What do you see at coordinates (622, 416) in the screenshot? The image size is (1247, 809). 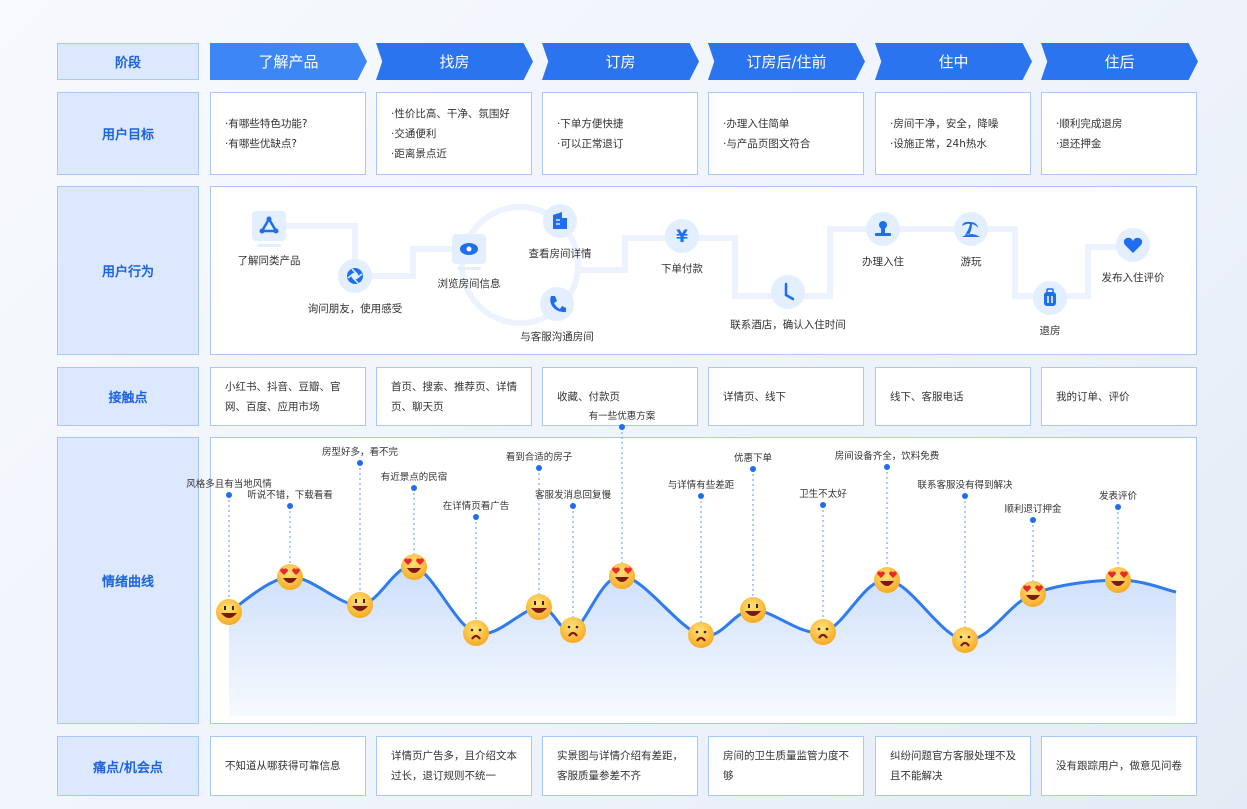 I see `emotion-label: 有一些优惠方案` at bounding box center [622, 416].